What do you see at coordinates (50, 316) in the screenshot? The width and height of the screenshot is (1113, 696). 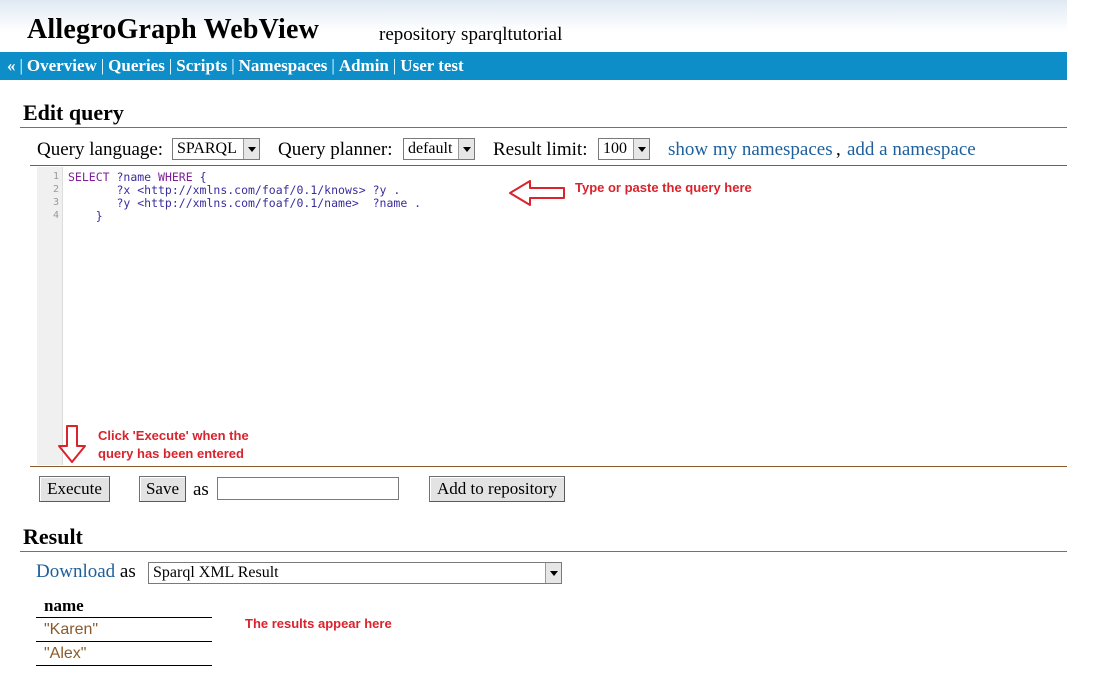 I see `line-number-gutter: 1 2 3 4` at bounding box center [50, 316].